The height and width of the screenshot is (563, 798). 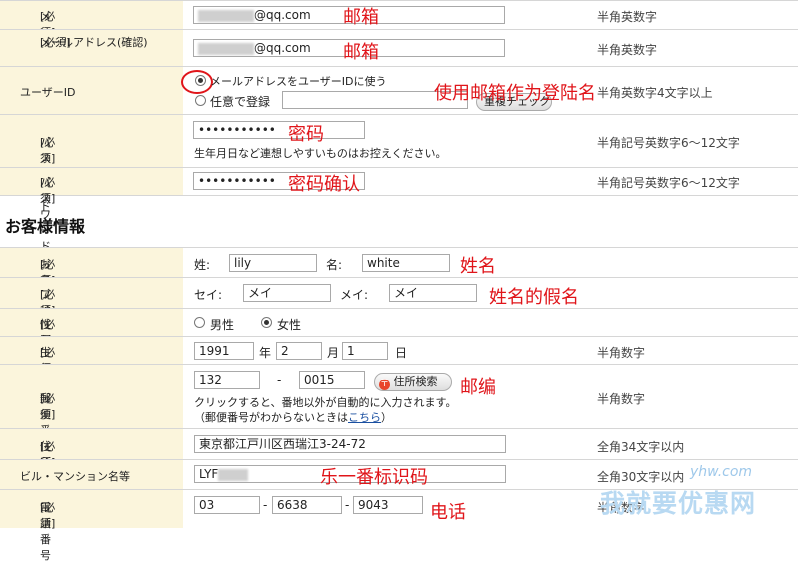 What do you see at coordinates (240, 102) in the screenshot?
I see `custom-id-label: 任意で登録` at bounding box center [240, 102].